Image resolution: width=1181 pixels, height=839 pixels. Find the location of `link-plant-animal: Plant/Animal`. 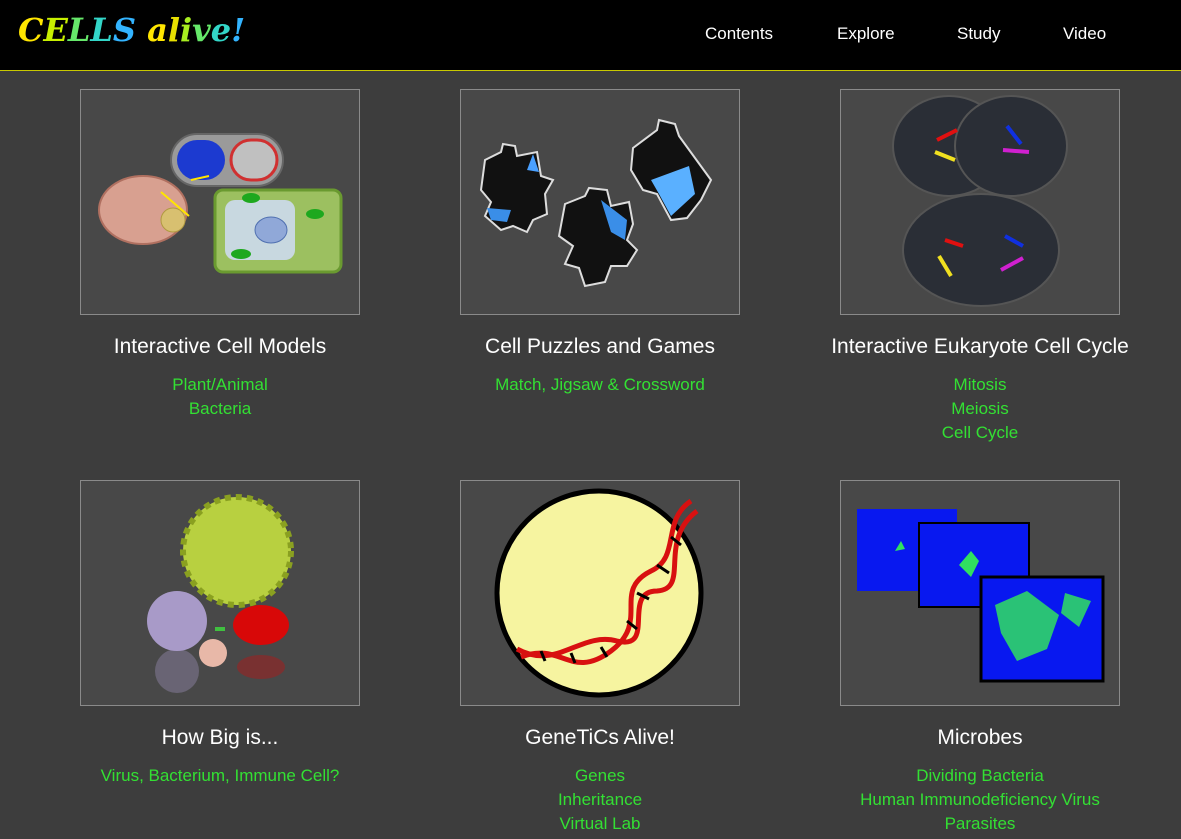

link-plant-animal: Plant/Animal is located at coordinates (220, 385).